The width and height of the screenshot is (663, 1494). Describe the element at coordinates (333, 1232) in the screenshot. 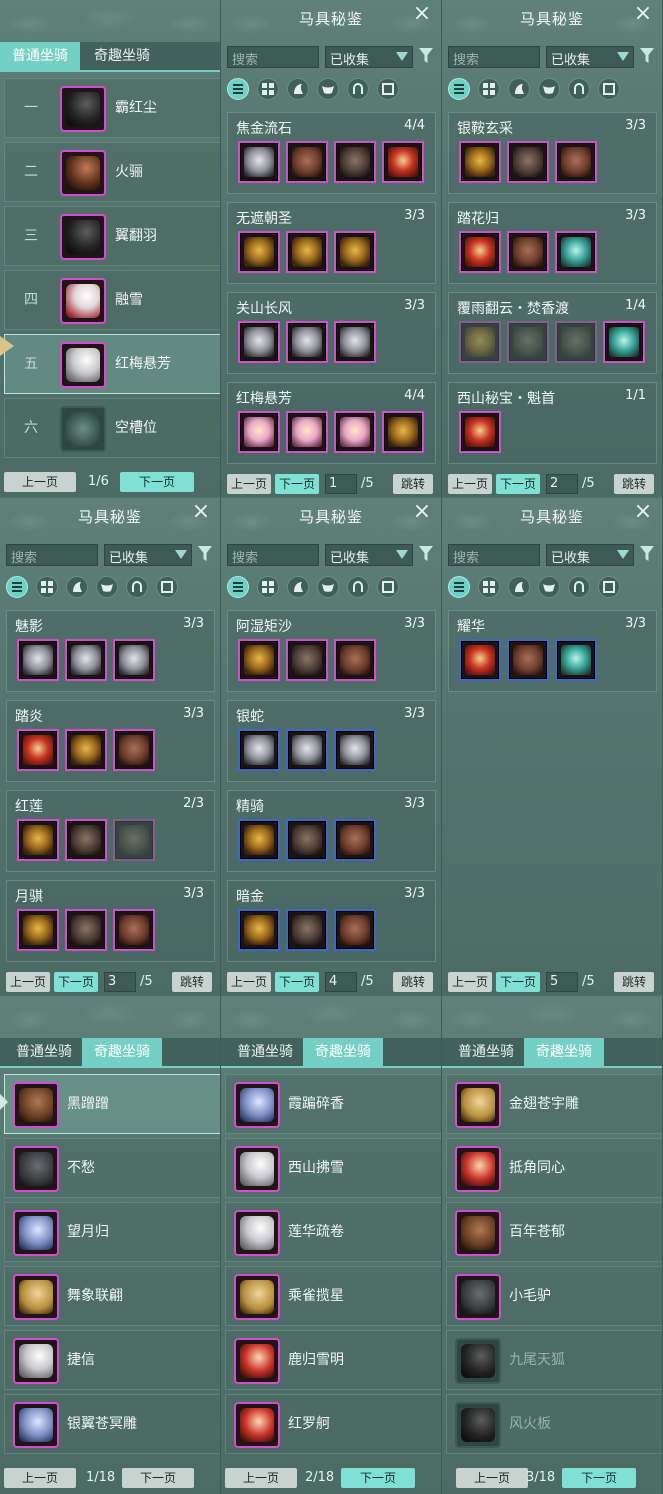

I see `list-item: 莲华疏卷` at that location.